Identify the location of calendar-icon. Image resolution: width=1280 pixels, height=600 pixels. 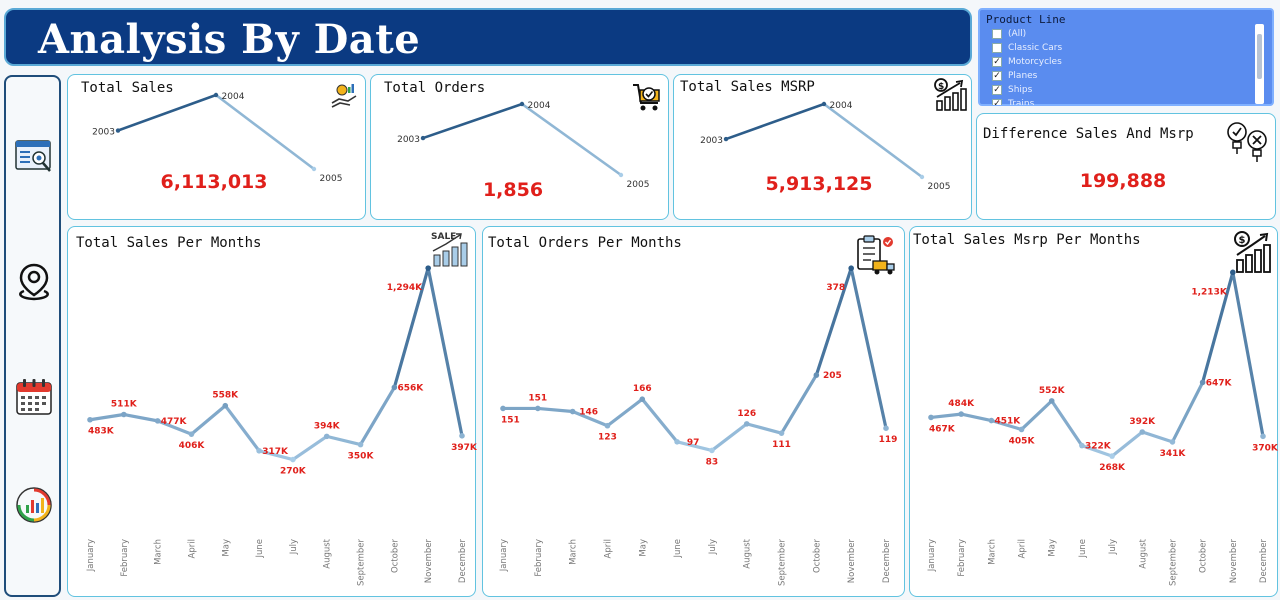
(34, 397).